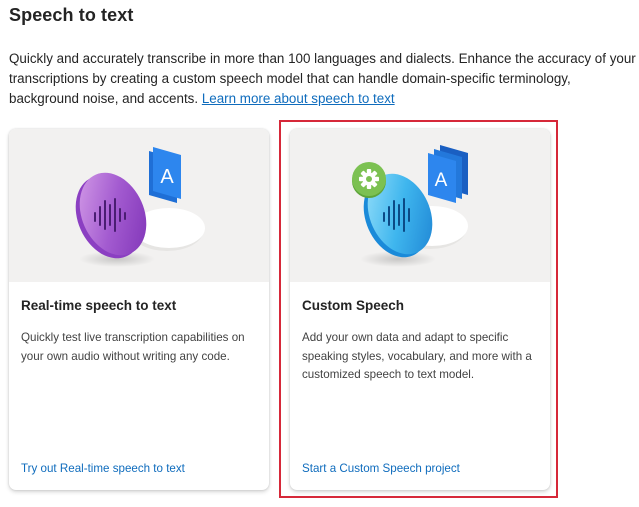  I want to click on gear-icon, so click(369, 180).